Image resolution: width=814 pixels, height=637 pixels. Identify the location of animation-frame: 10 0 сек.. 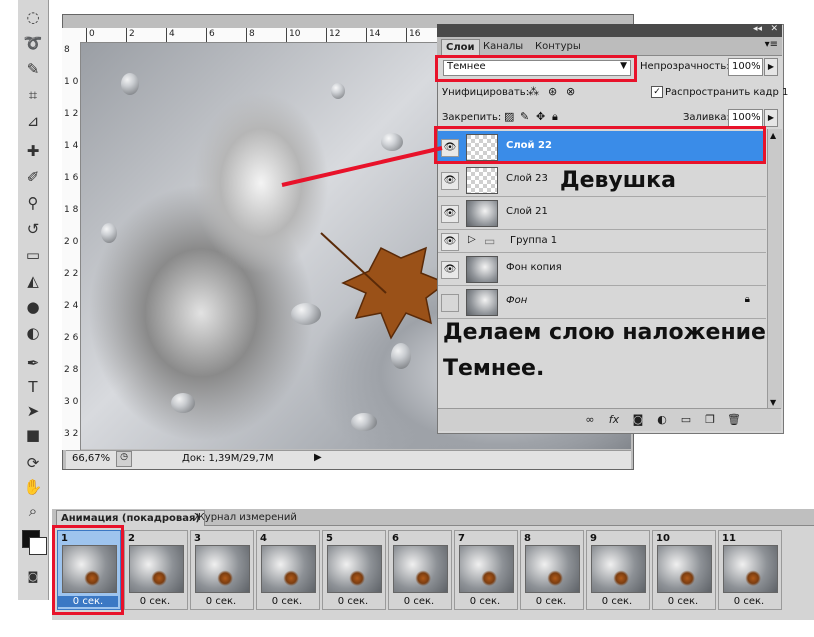
(684, 570).